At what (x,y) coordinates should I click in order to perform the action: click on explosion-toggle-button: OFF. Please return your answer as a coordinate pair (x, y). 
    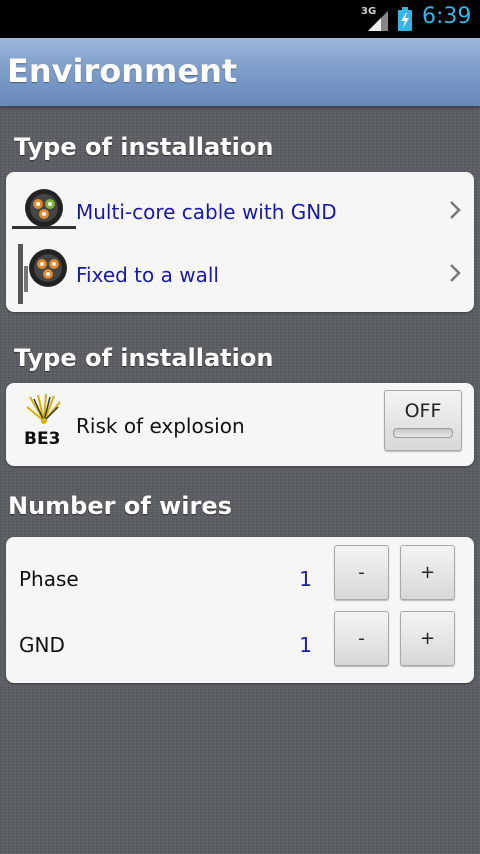
    Looking at the image, I should click on (423, 420).